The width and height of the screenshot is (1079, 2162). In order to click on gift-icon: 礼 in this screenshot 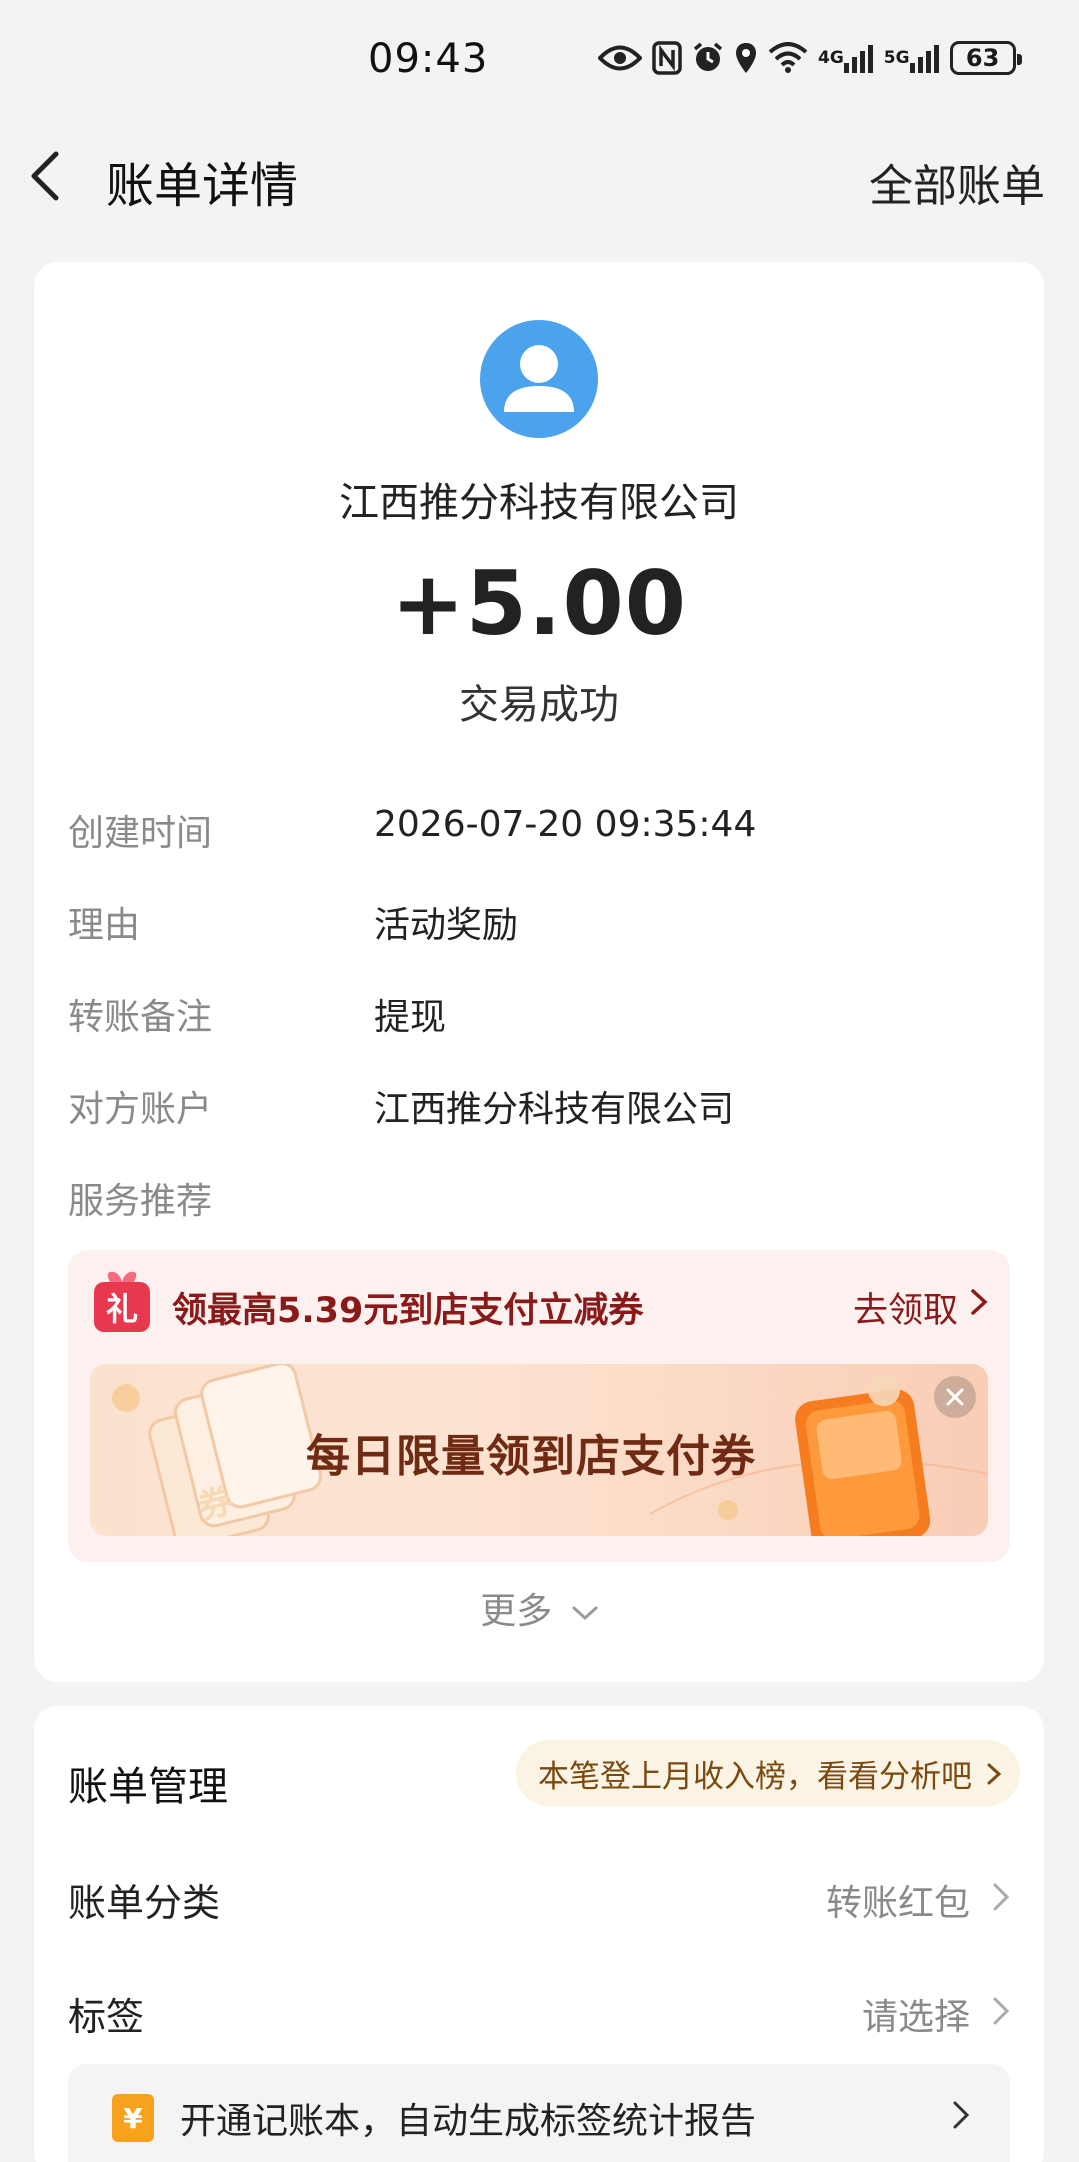, I will do `click(122, 1302)`.